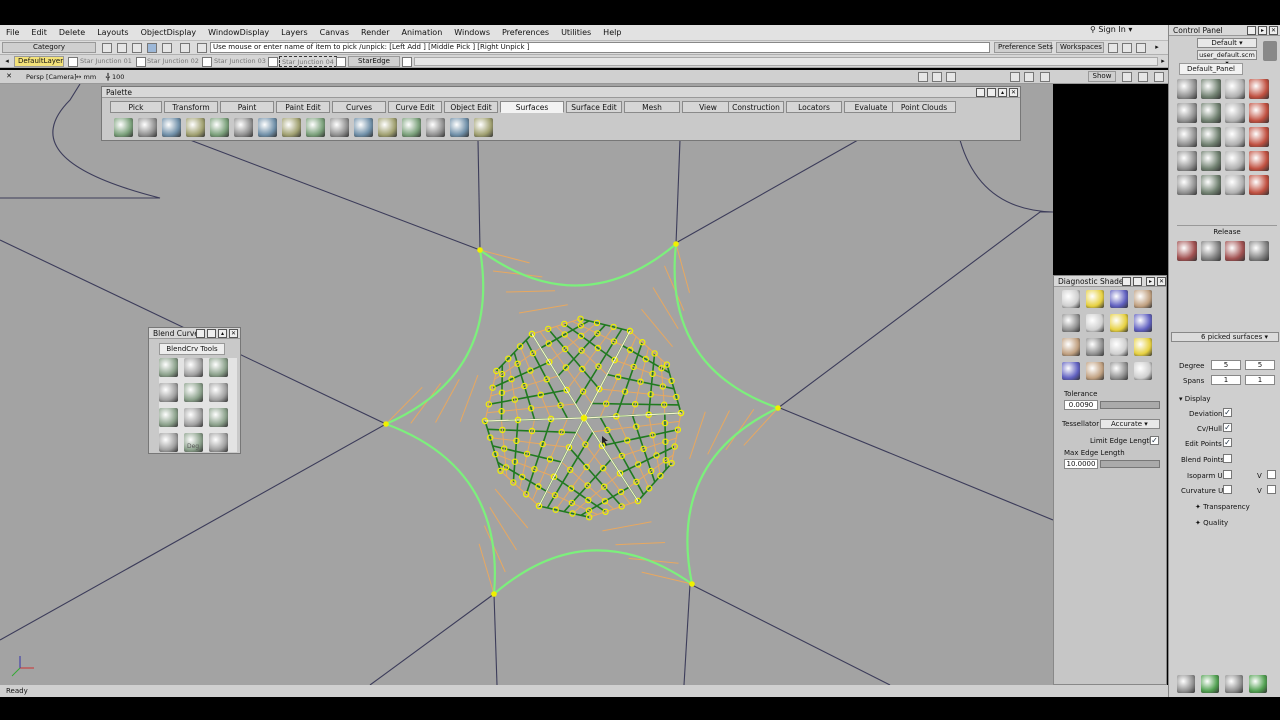 The image size is (1280, 720). I want to click on layer-default: DefaultLayer, so click(39, 61).